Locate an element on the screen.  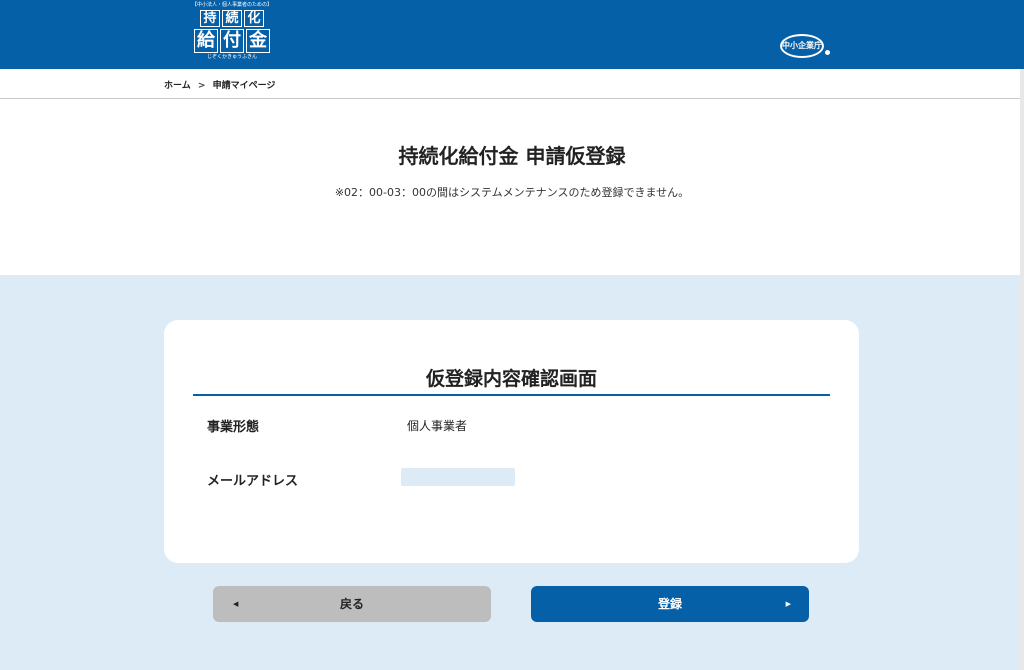
window-scrollbar is located at coordinates (1022, 369).